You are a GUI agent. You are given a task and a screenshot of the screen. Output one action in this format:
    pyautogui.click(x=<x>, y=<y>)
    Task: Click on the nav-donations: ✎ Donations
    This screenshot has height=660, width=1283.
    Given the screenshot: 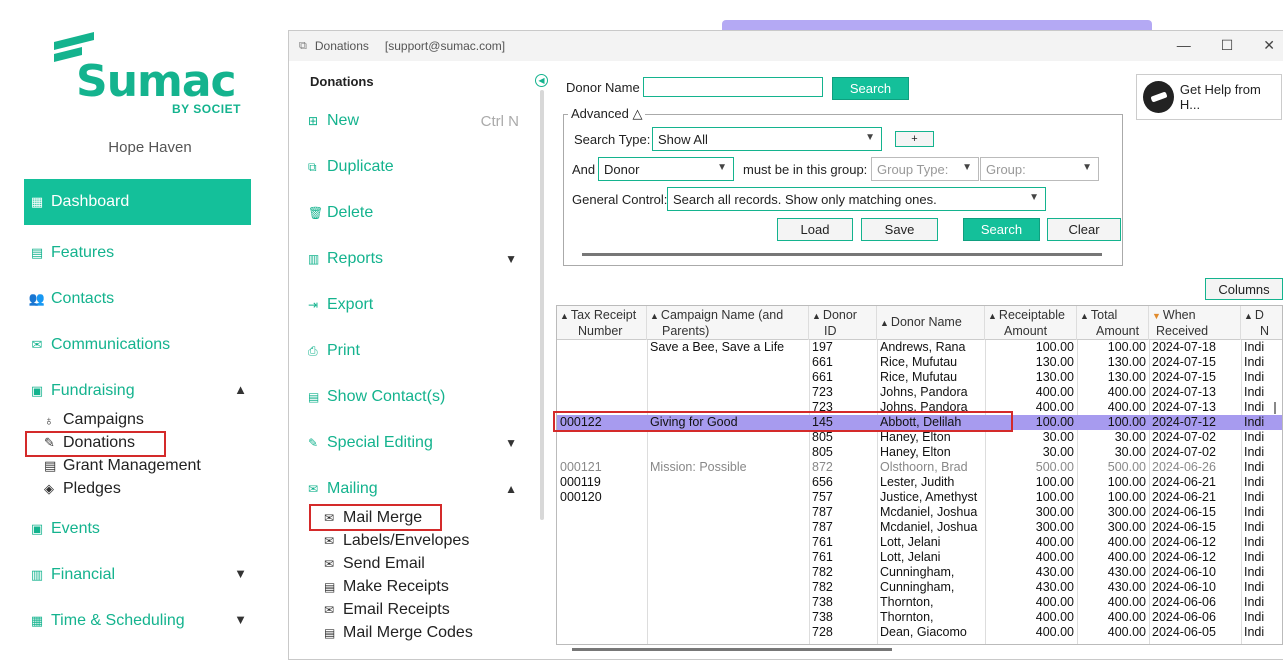 What is the action you would take?
    pyautogui.click(x=89, y=443)
    